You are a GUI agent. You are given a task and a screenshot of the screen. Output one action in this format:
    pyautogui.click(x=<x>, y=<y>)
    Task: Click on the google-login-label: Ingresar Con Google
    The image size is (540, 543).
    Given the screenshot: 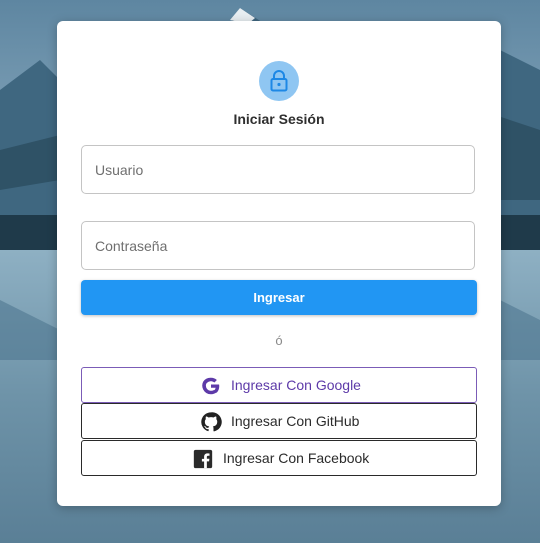 What is the action you would take?
    pyautogui.click(x=296, y=385)
    